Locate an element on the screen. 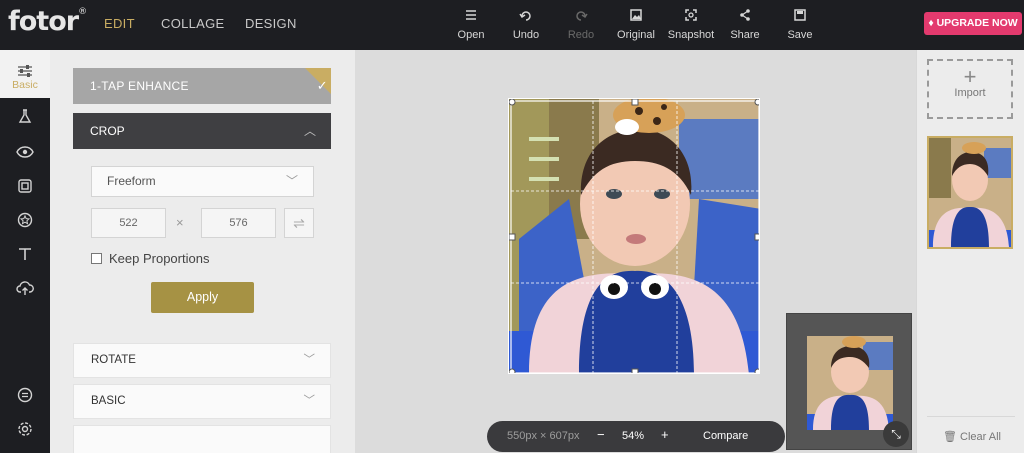 The image size is (1024, 453). divider is located at coordinates (971, 416).